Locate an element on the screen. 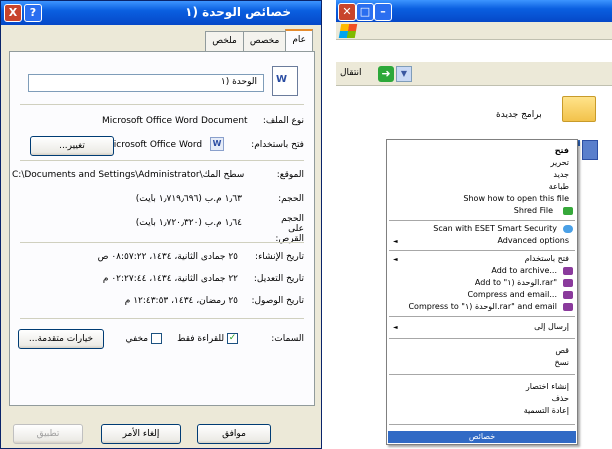 This screenshot has height=449, width=612. menu-item-rename: إعادة التسمية is located at coordinates (546, 410).